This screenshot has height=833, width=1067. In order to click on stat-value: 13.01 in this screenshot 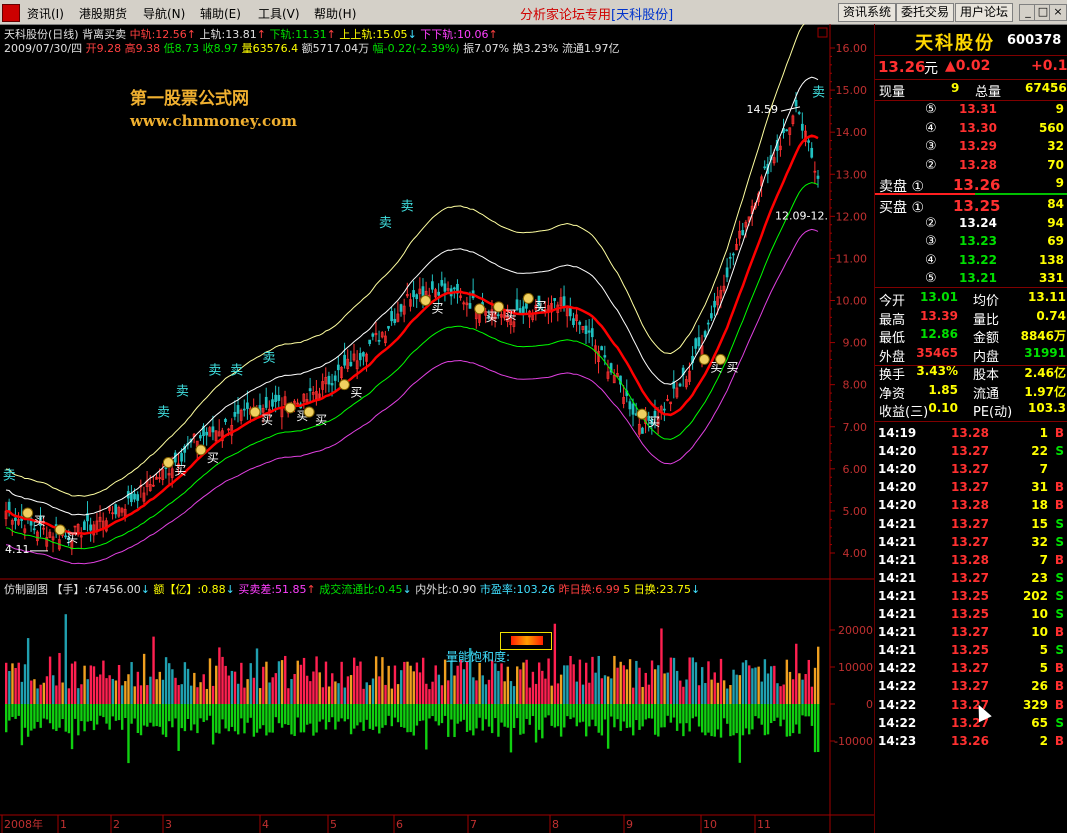, I will do `click(939, 297)`.